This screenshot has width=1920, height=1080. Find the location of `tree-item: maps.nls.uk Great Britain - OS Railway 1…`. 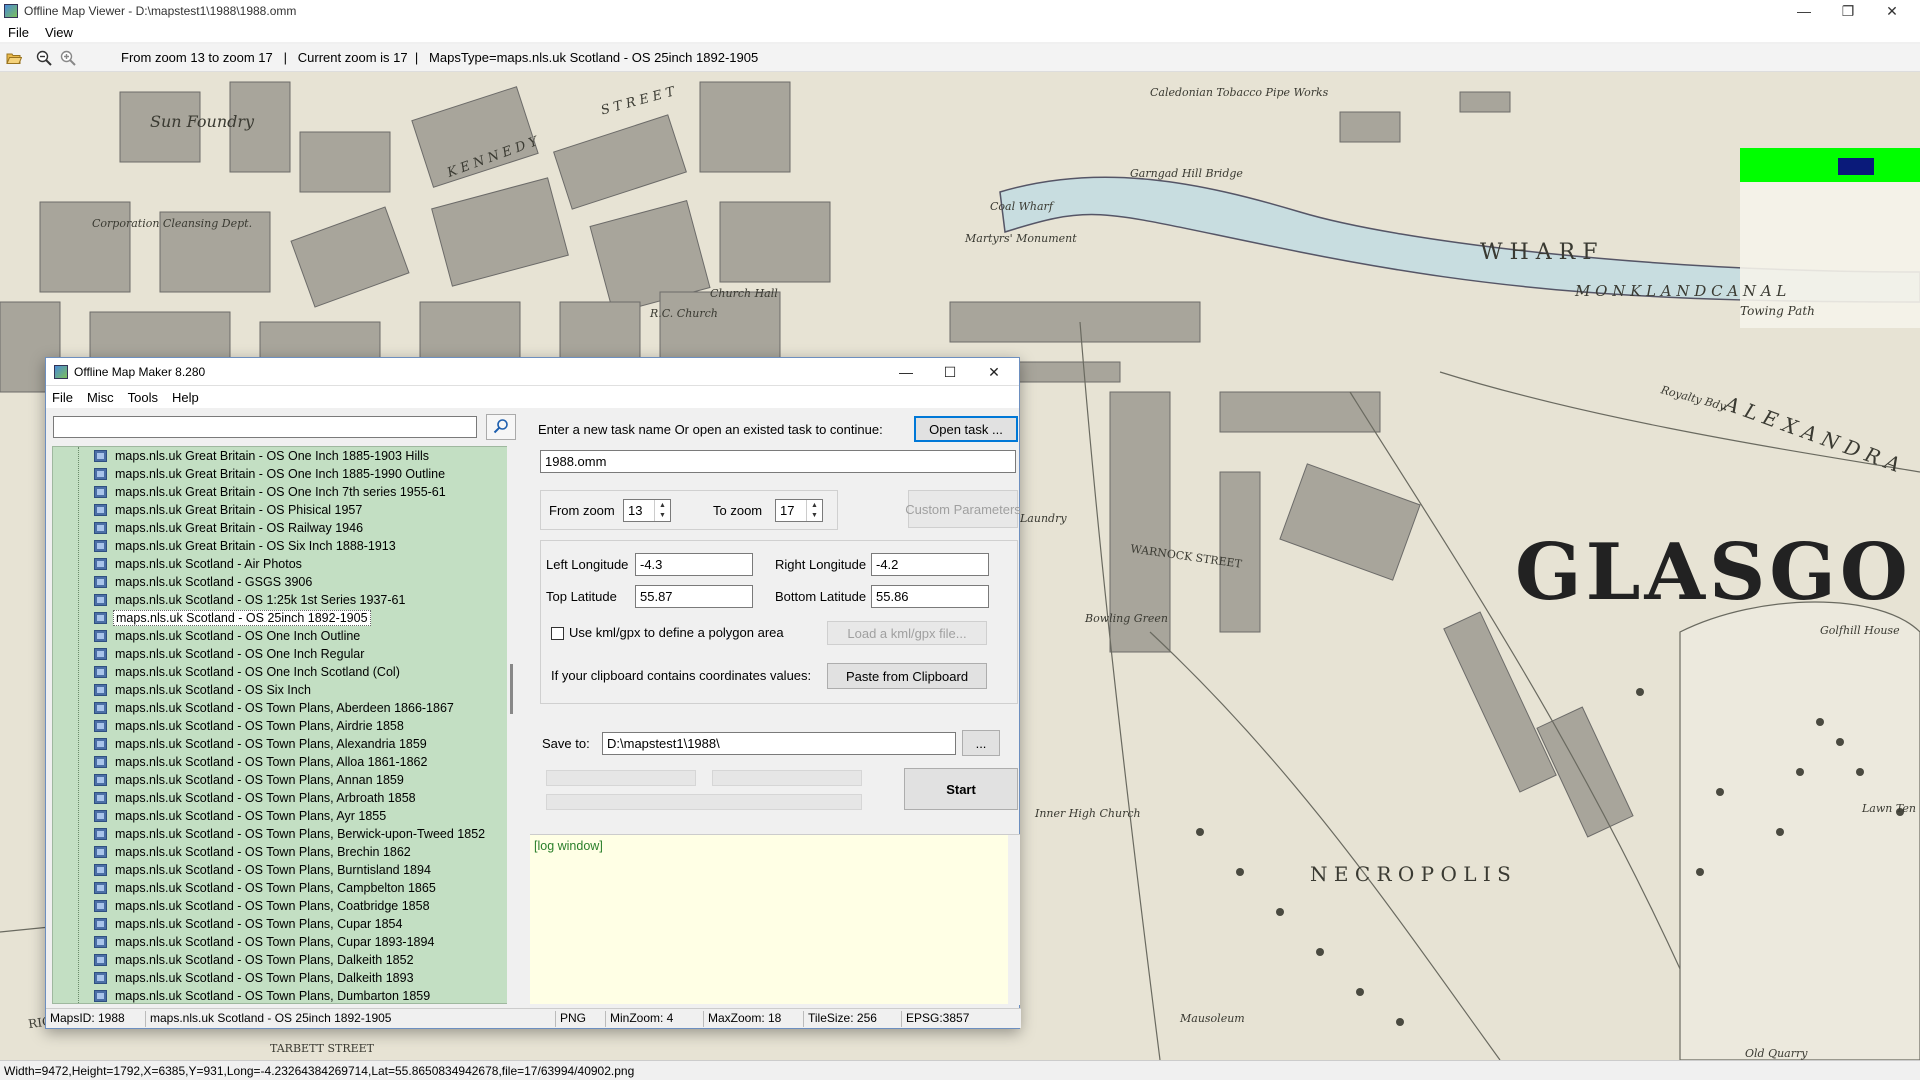

tree-item: maps.nls.uk Great Britain - OS Railway 1… is located at coordinates (282, 528).